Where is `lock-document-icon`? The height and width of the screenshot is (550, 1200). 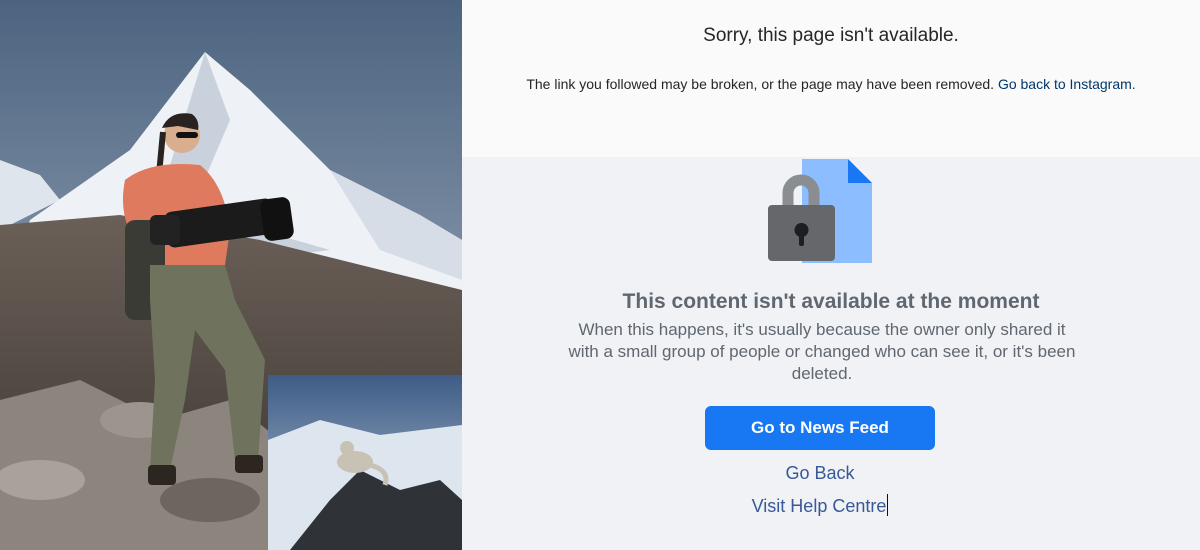
lock-document-icon is located at coordinates (820, 211).